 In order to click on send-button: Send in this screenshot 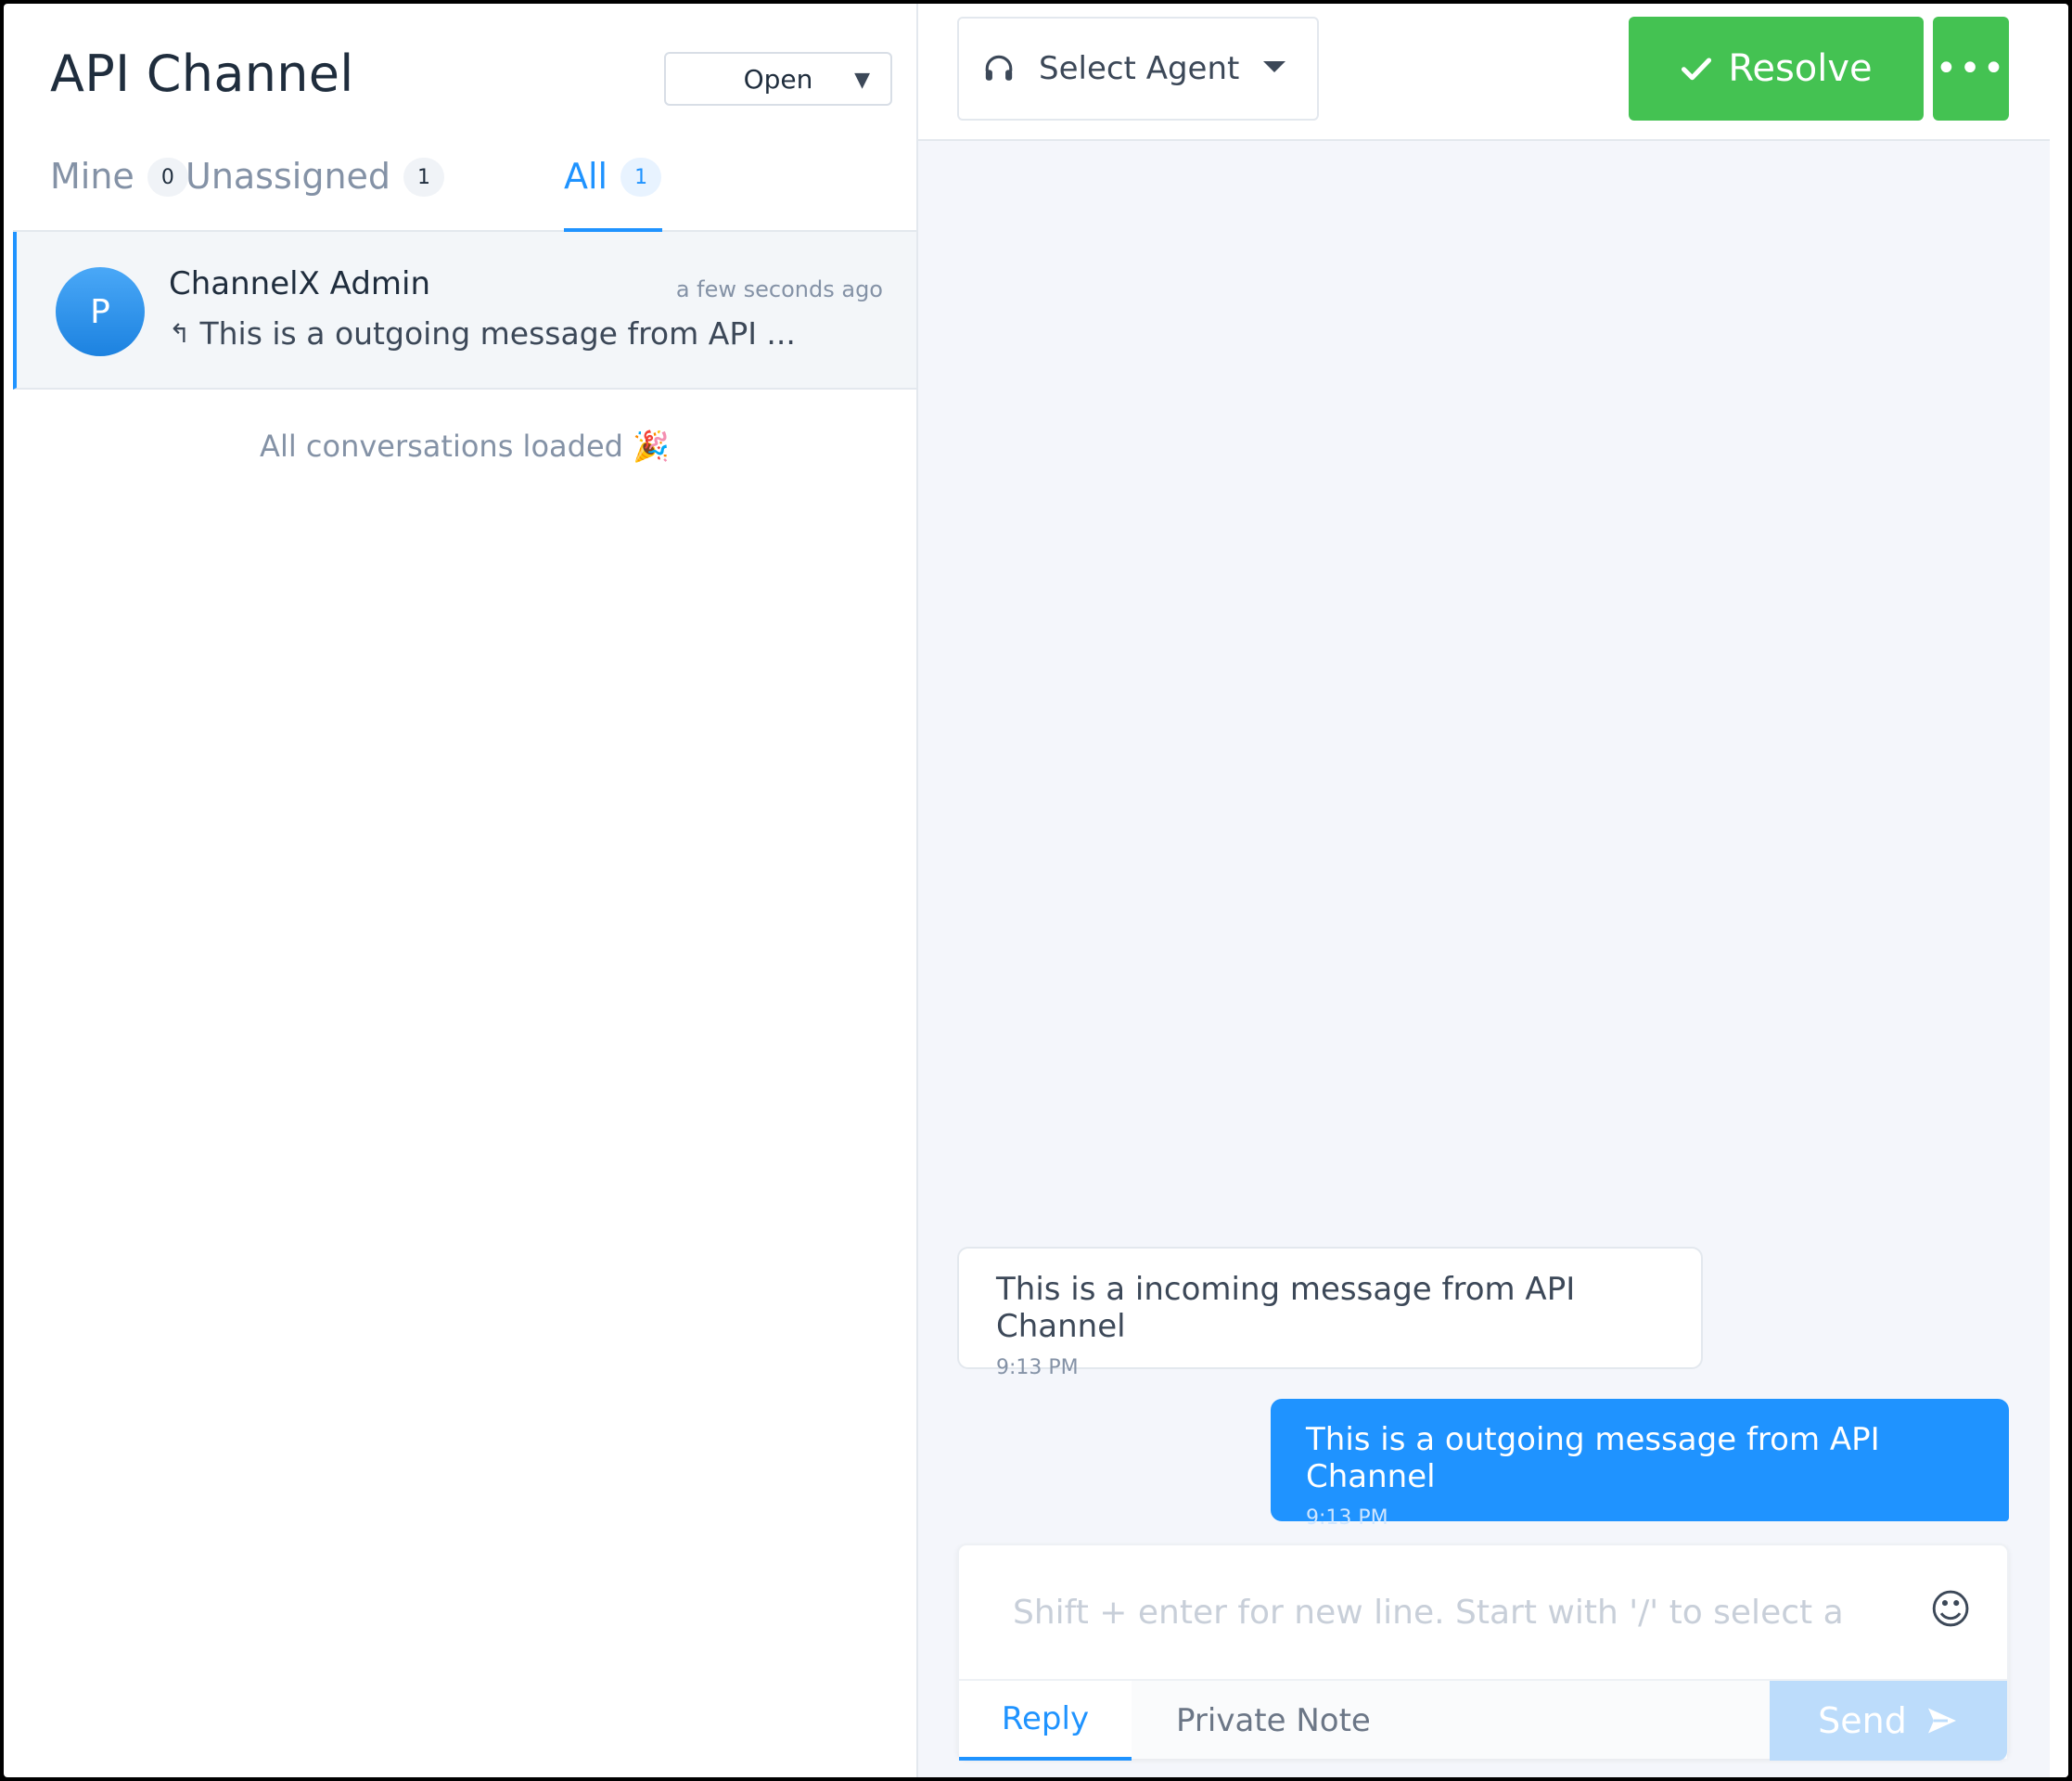, I will do `click(1888, 1721)`.